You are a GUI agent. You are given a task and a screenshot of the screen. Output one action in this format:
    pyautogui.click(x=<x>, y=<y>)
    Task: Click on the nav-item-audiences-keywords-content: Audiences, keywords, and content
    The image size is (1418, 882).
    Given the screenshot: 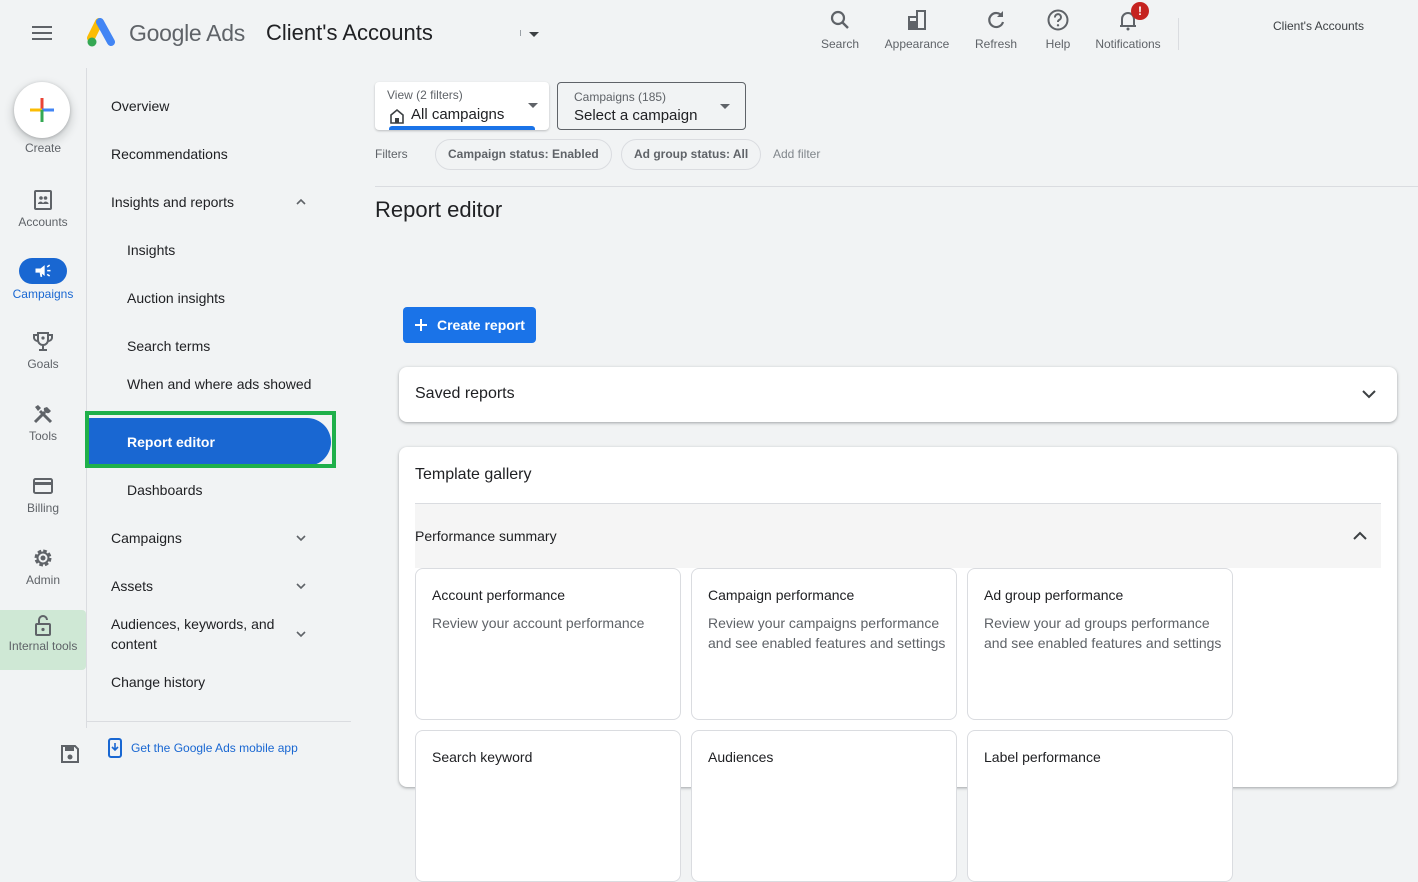 What is the action you would take?
    pyautogui.click(x=212, y=634)
    